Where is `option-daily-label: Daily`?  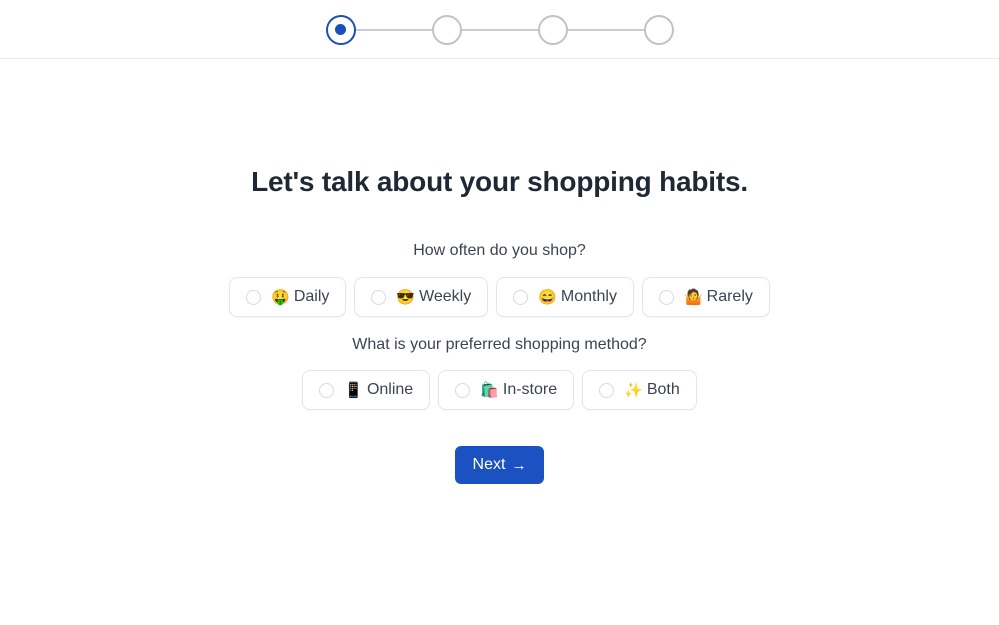
option-daily-label: Daily is located at coordinates (311, 296).